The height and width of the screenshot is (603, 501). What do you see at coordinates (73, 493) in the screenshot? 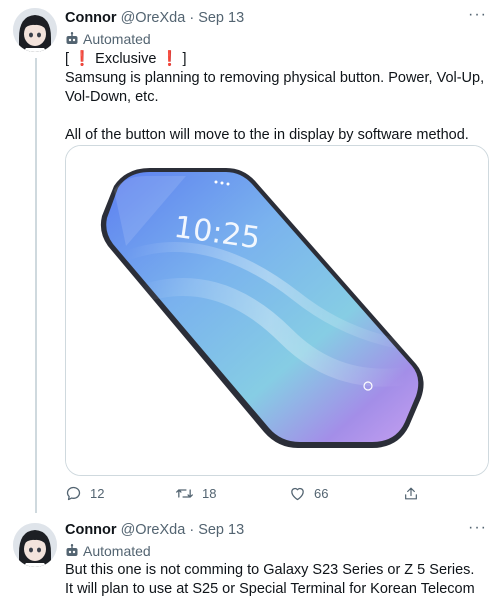
I see `reply-icon` at bounding box center [73, 493].